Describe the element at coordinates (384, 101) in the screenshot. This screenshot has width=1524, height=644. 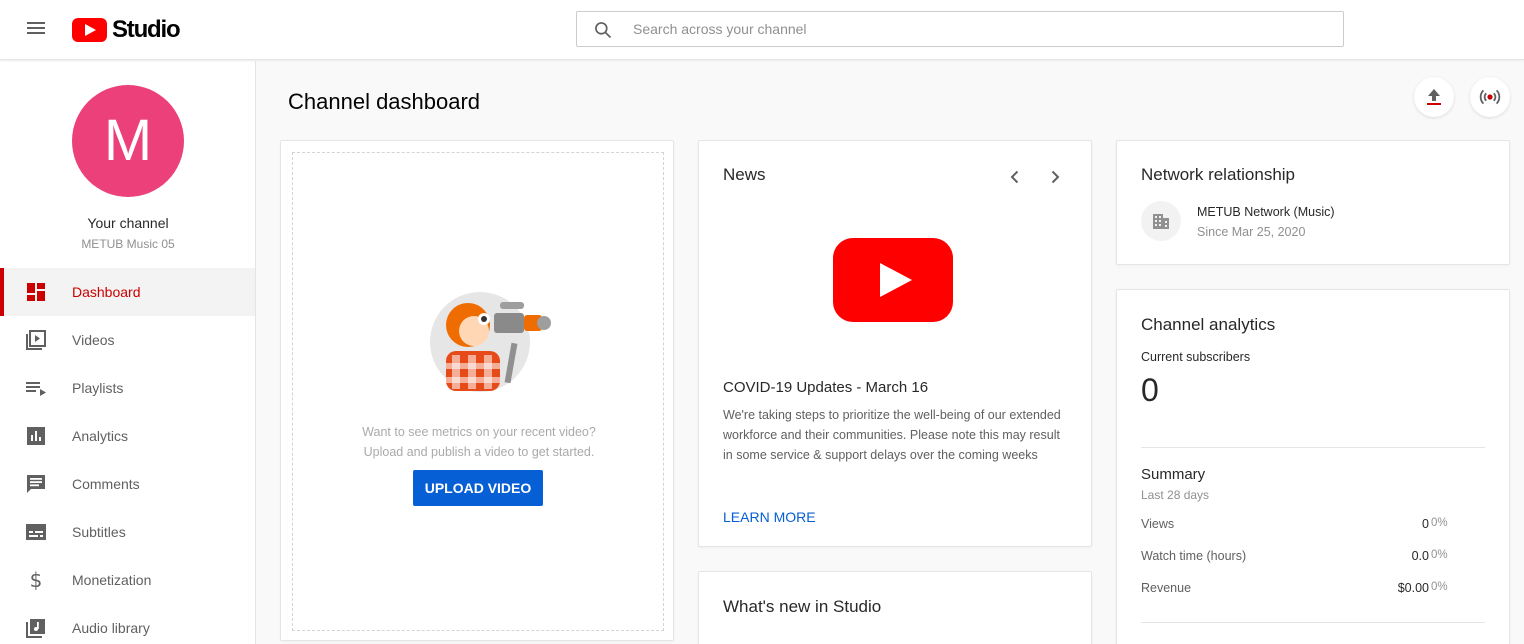
I see `page-title: Channel dashboard` at that location.